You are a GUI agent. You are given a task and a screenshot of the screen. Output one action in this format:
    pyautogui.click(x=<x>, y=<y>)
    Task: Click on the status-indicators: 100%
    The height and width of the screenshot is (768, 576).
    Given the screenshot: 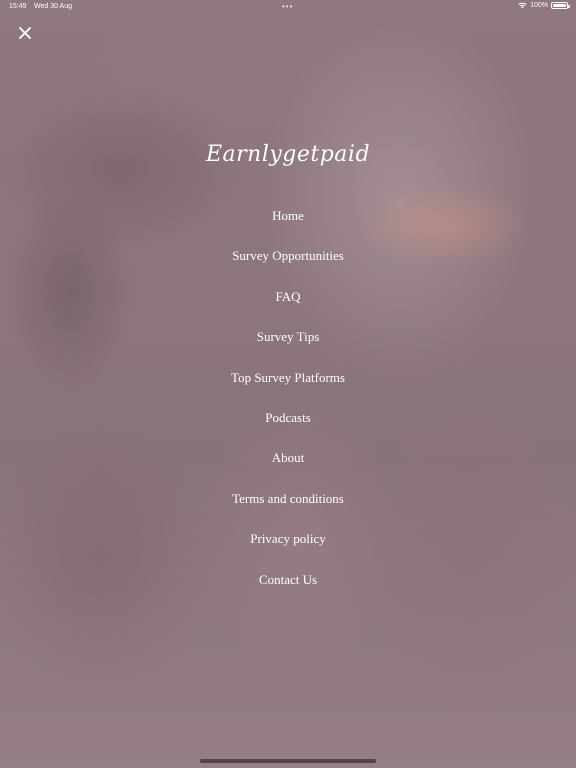 What is the action you would take?
    pyautogui.click(x=544, y=5)
    